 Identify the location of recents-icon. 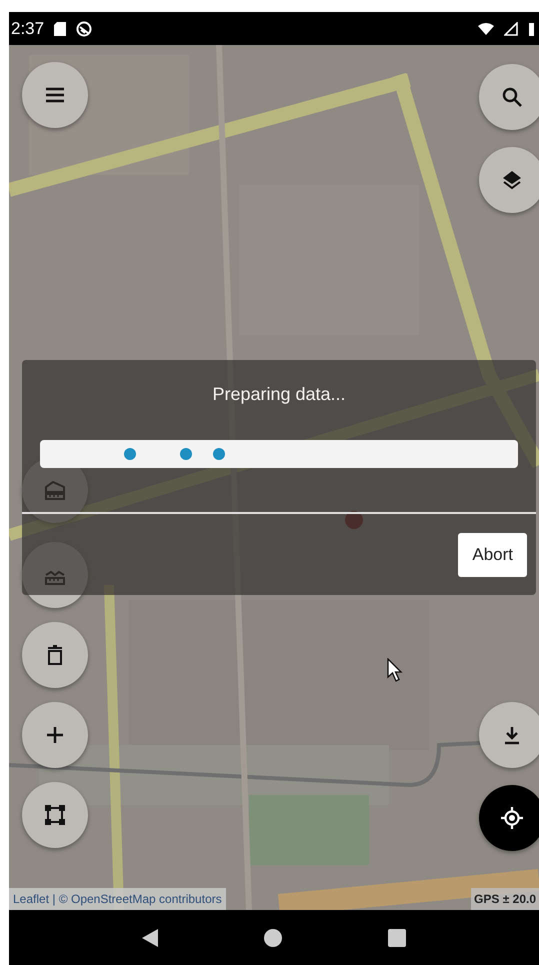
(397, 937).